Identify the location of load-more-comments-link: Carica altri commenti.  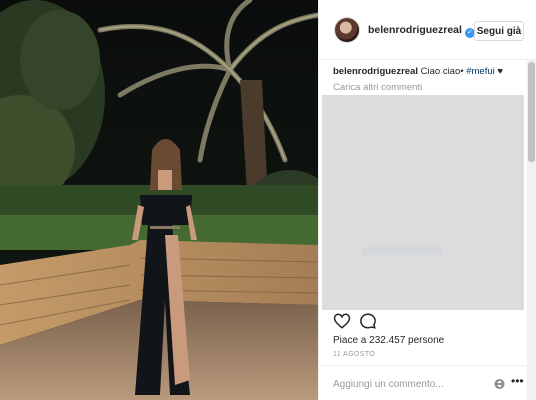
(377, 87).